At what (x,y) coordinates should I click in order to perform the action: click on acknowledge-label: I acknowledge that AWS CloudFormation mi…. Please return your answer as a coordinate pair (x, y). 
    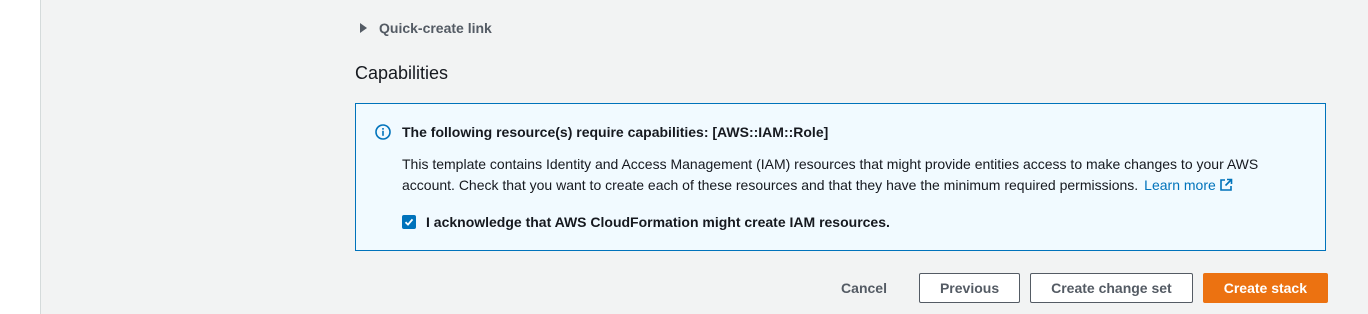
    Looking at the image, I should click on (658, 222).